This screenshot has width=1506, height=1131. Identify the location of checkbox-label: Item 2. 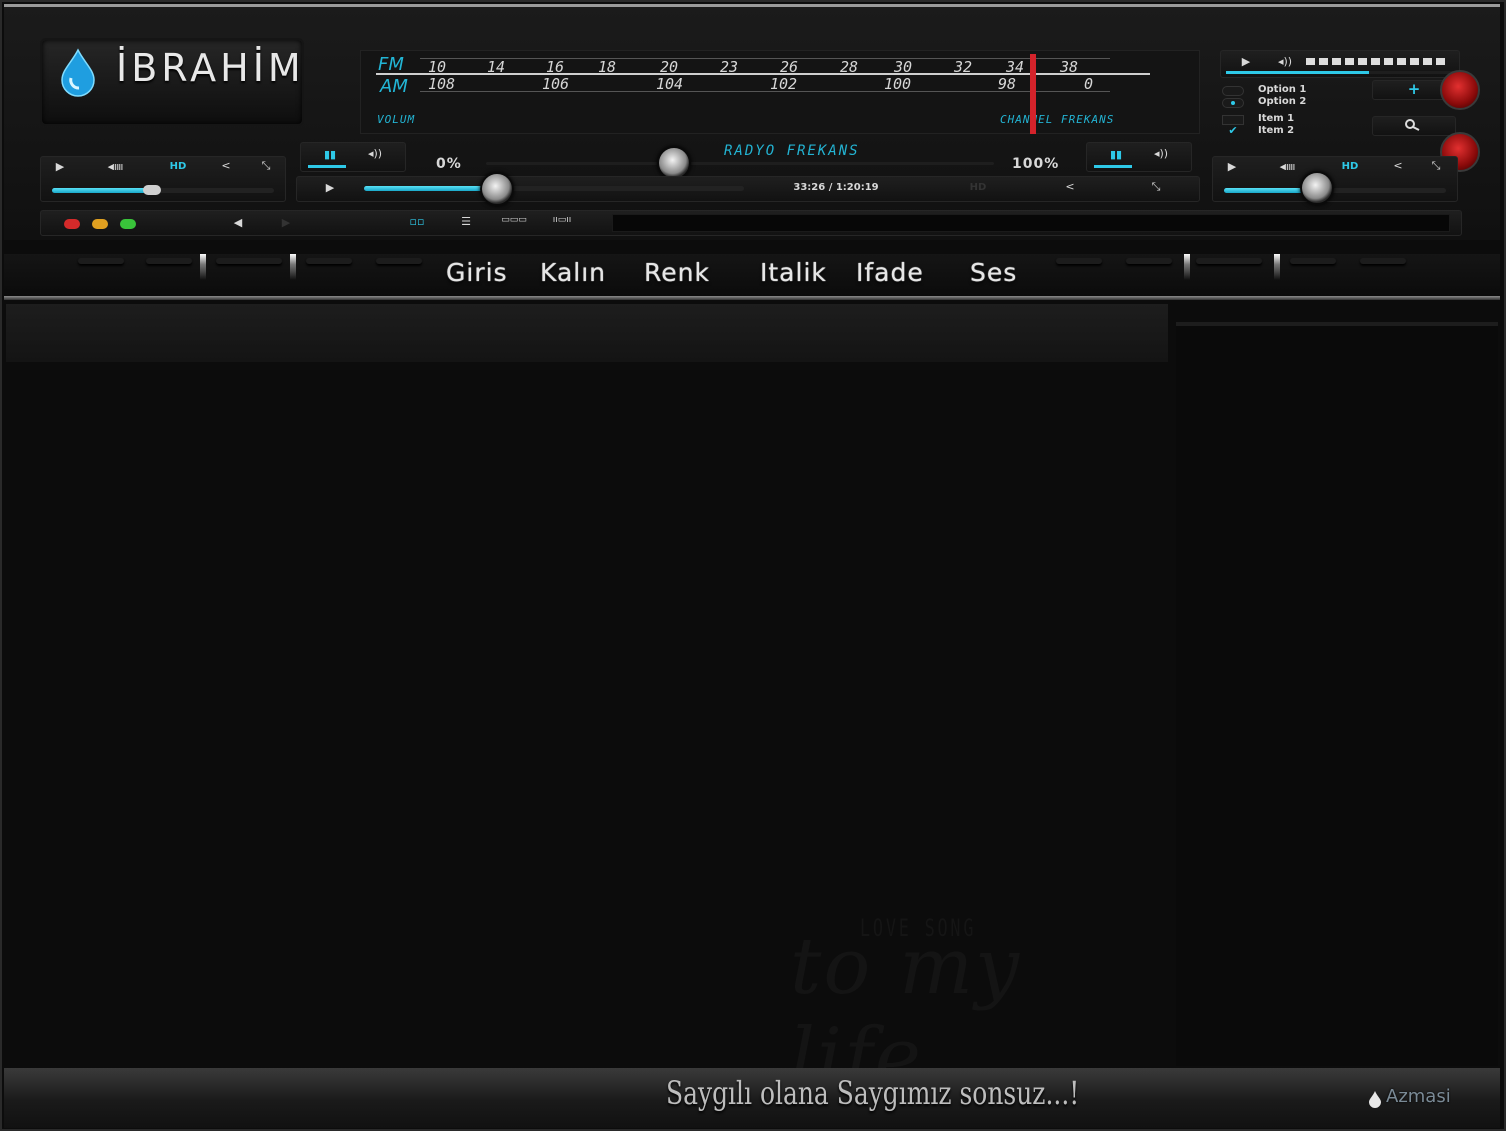
(1276, 130).